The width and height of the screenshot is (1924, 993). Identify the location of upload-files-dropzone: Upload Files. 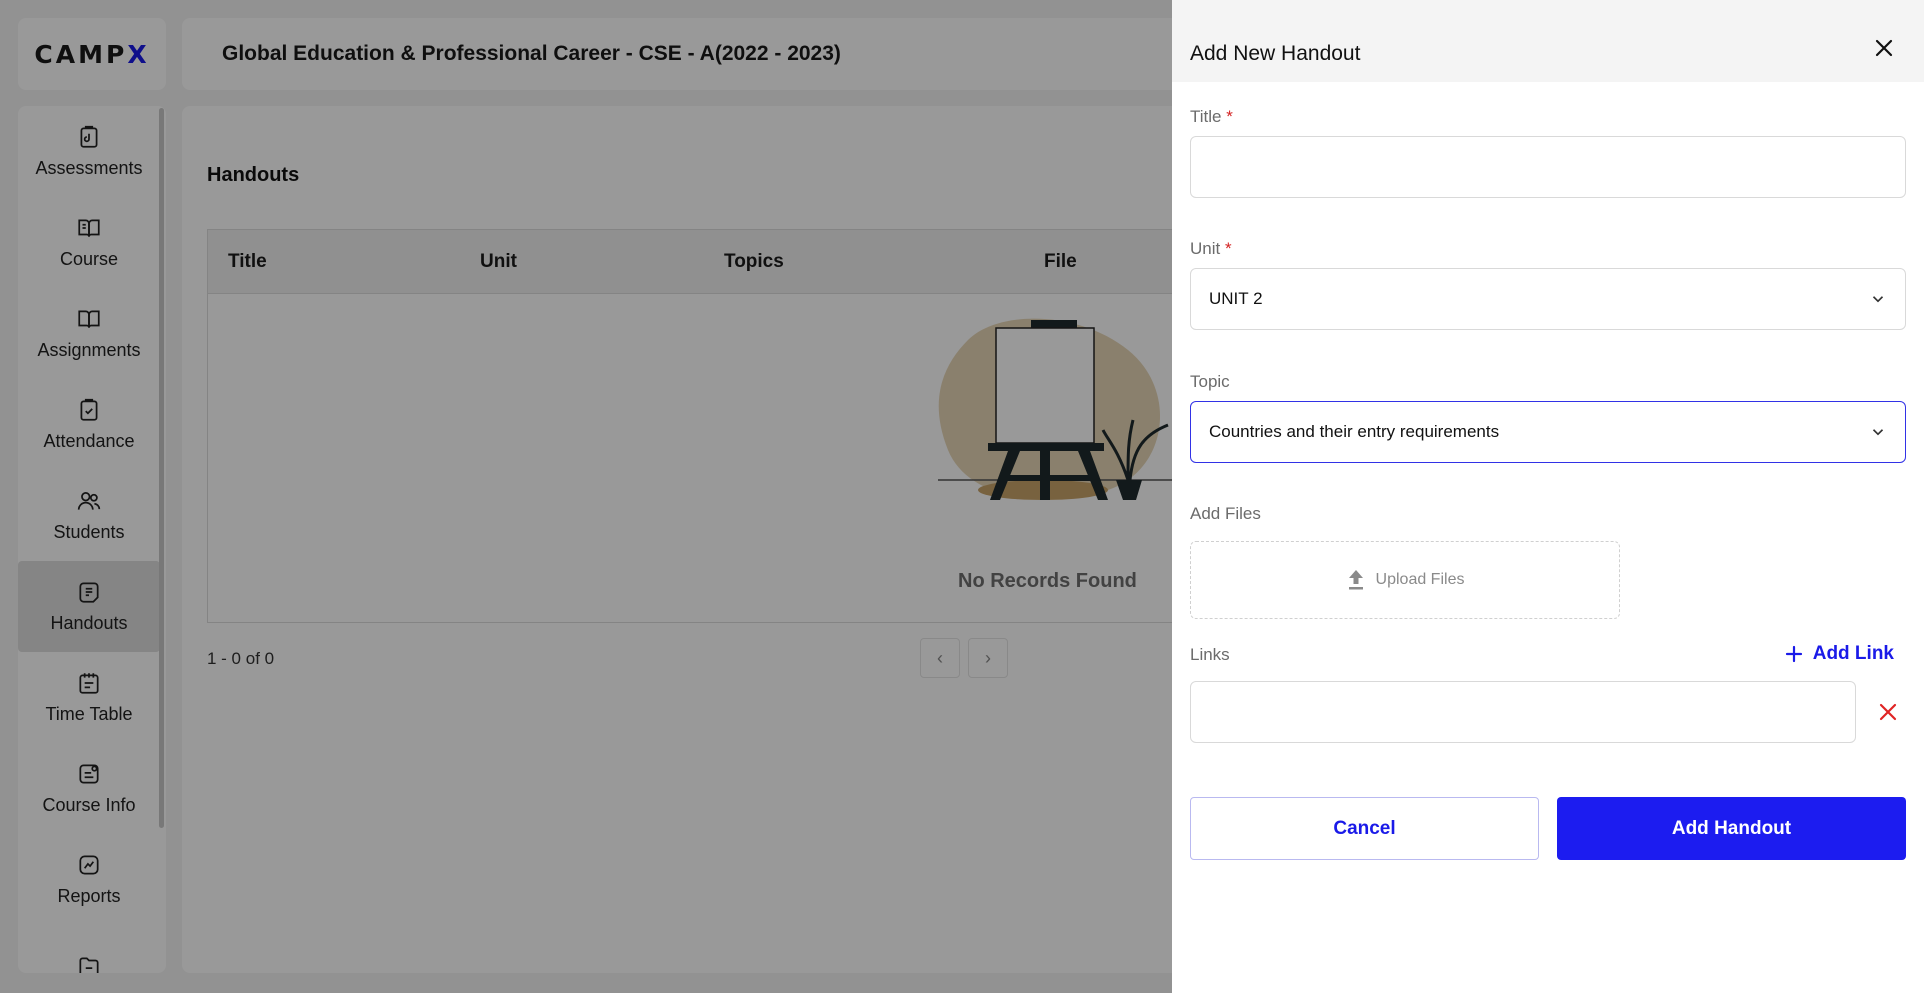
(1405, 580).